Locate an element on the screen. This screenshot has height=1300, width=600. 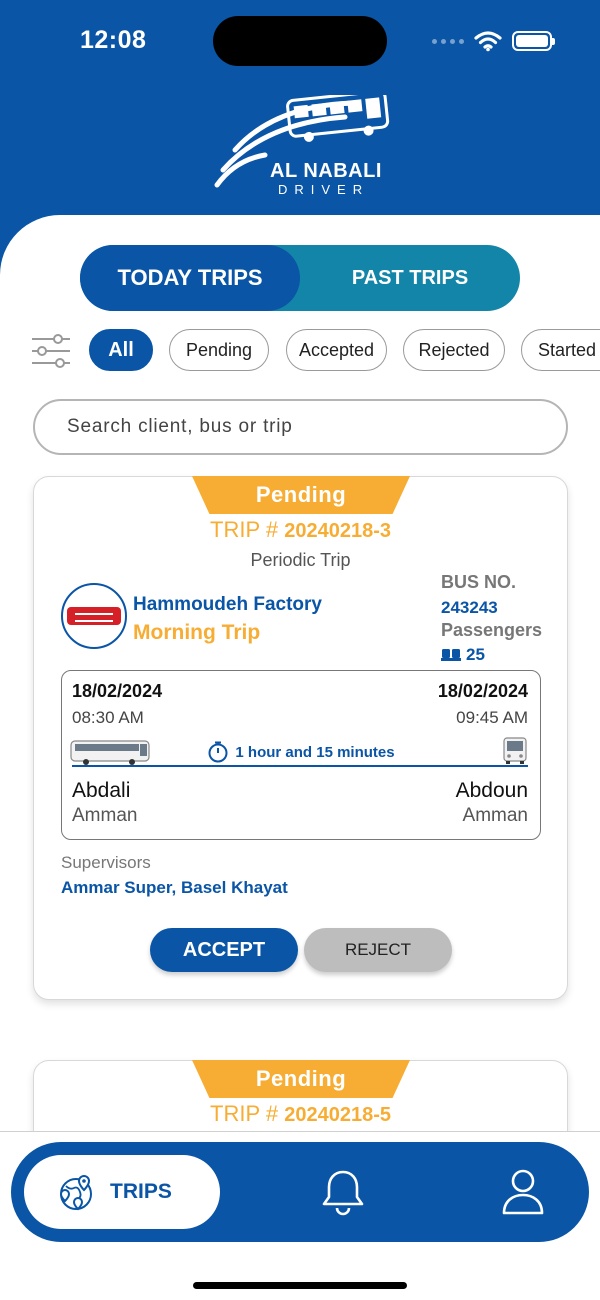
bus-number: 243243 is located at coordinates (469, 607).